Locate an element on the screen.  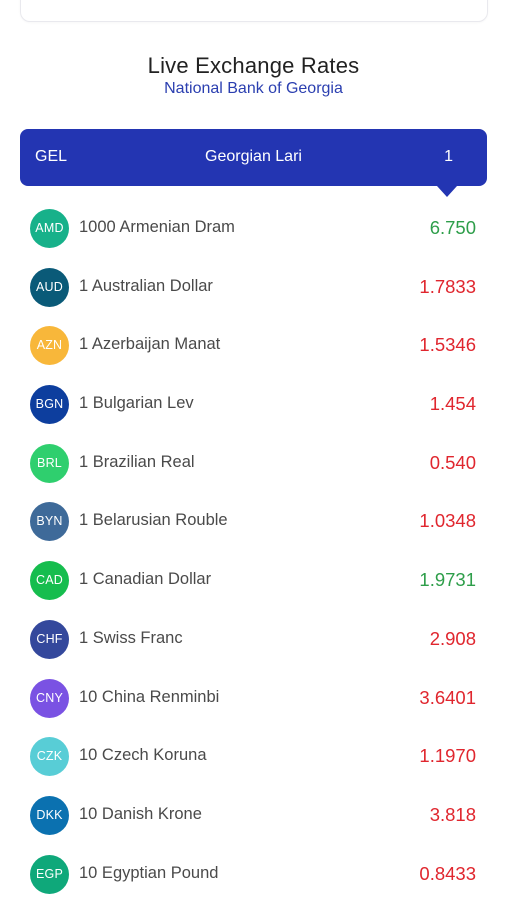
currency-label: 10 Danish Krone is located at coordinates (140, 813).